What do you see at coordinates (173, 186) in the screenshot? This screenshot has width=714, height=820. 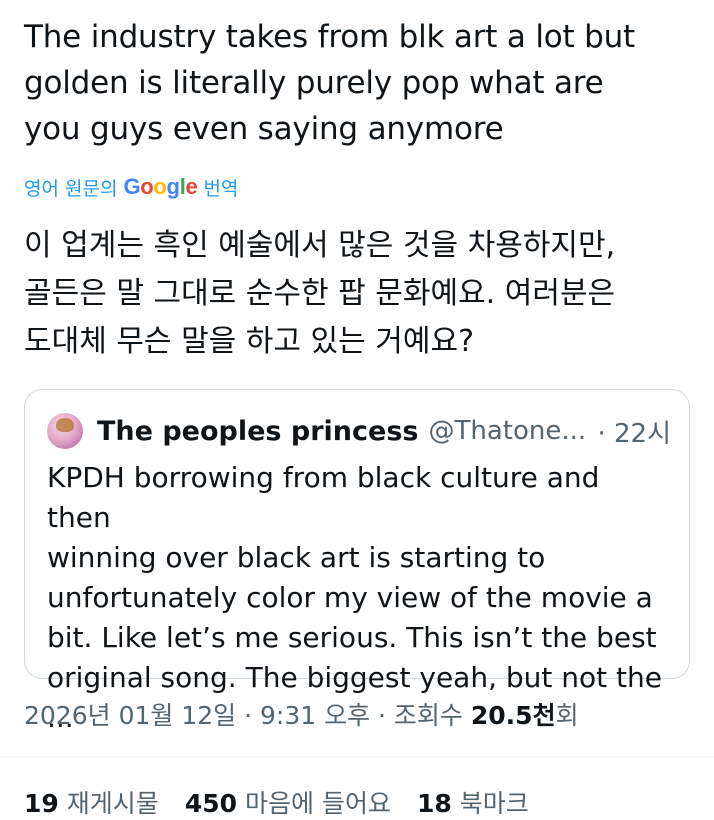 I see `google-letter: g` at bounding box center [173, 186].